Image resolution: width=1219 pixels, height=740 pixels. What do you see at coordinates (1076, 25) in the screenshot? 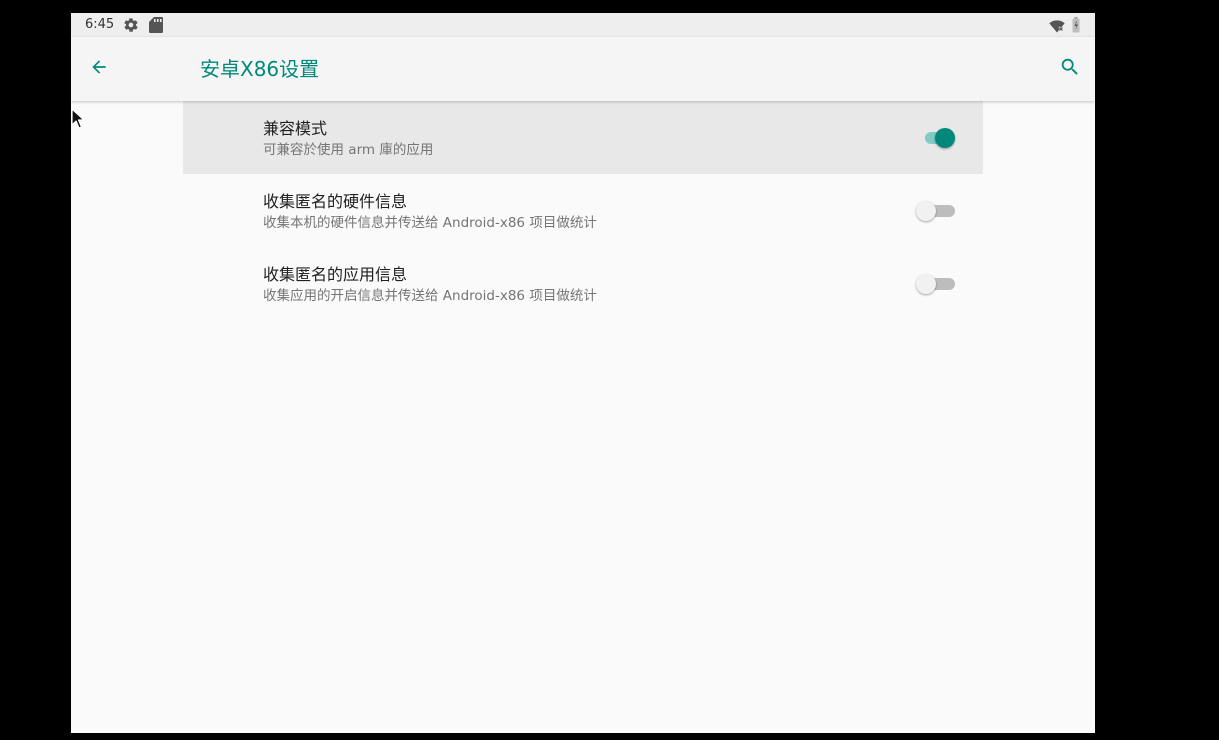
I see `battery-icon` at bounding box center [1076, 25].